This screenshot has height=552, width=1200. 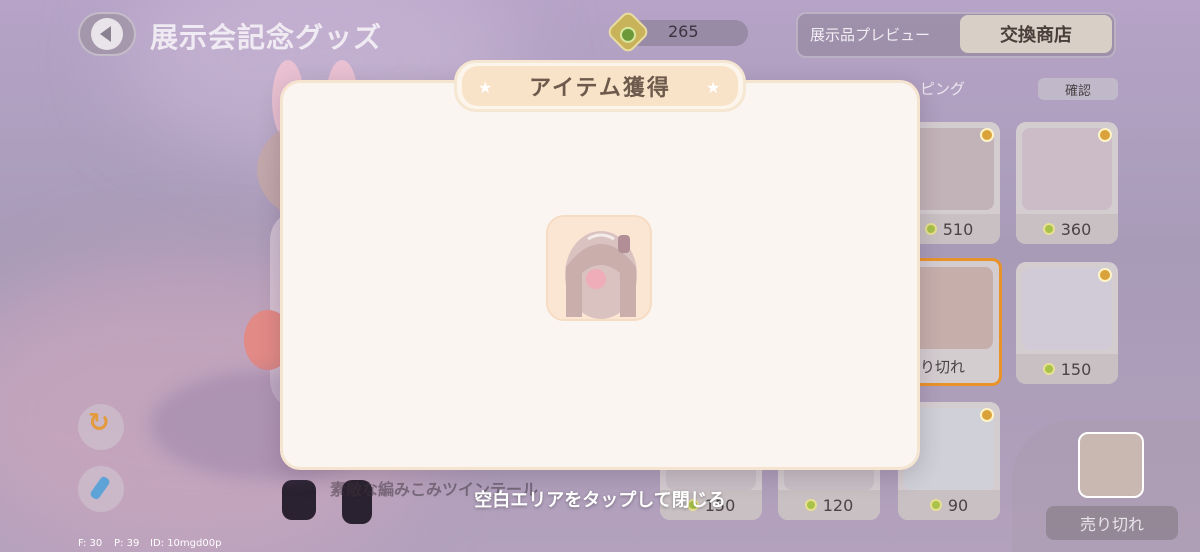 I want to click on id-readout: ID: 10mgd00p, so click(x=186, y=543).